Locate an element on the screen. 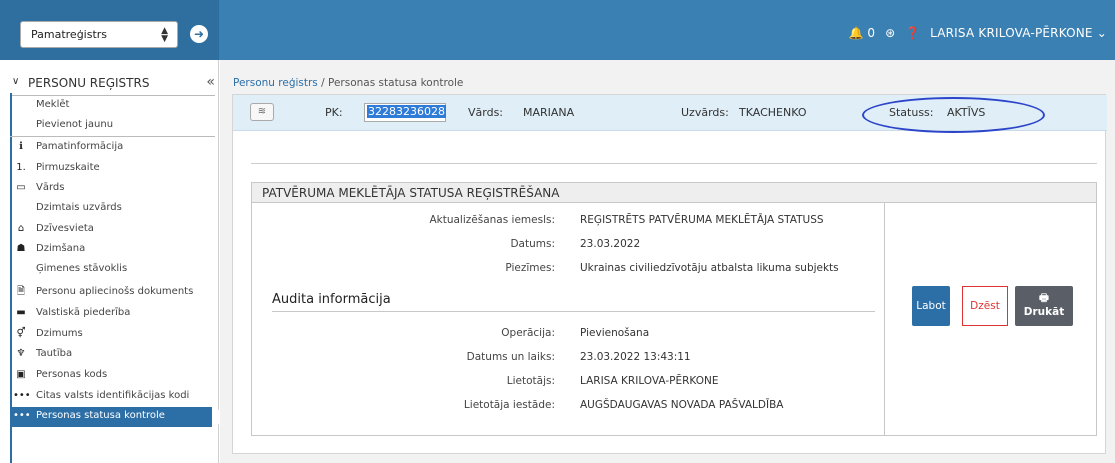  module-select-value: Pamatreģistrs is located at coordinates (69, 34).